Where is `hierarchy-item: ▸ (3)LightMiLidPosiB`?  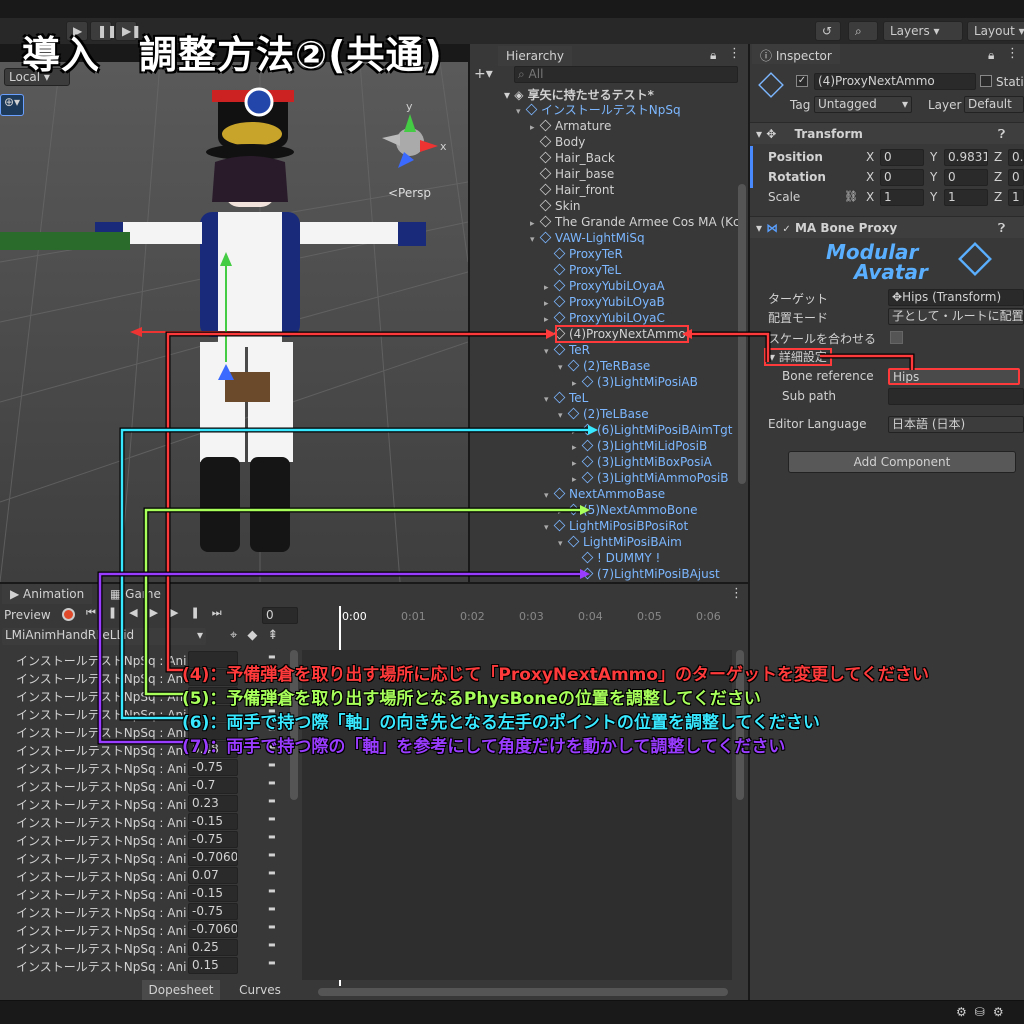
hierarchy-item: ▸ (3)LightMiLidPosiB is located at coordinates (639, 446).